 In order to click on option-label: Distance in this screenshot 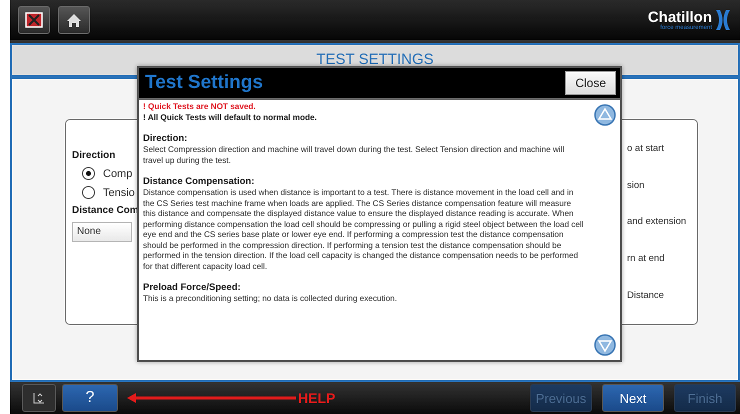, I will do `click(645, 296)`.